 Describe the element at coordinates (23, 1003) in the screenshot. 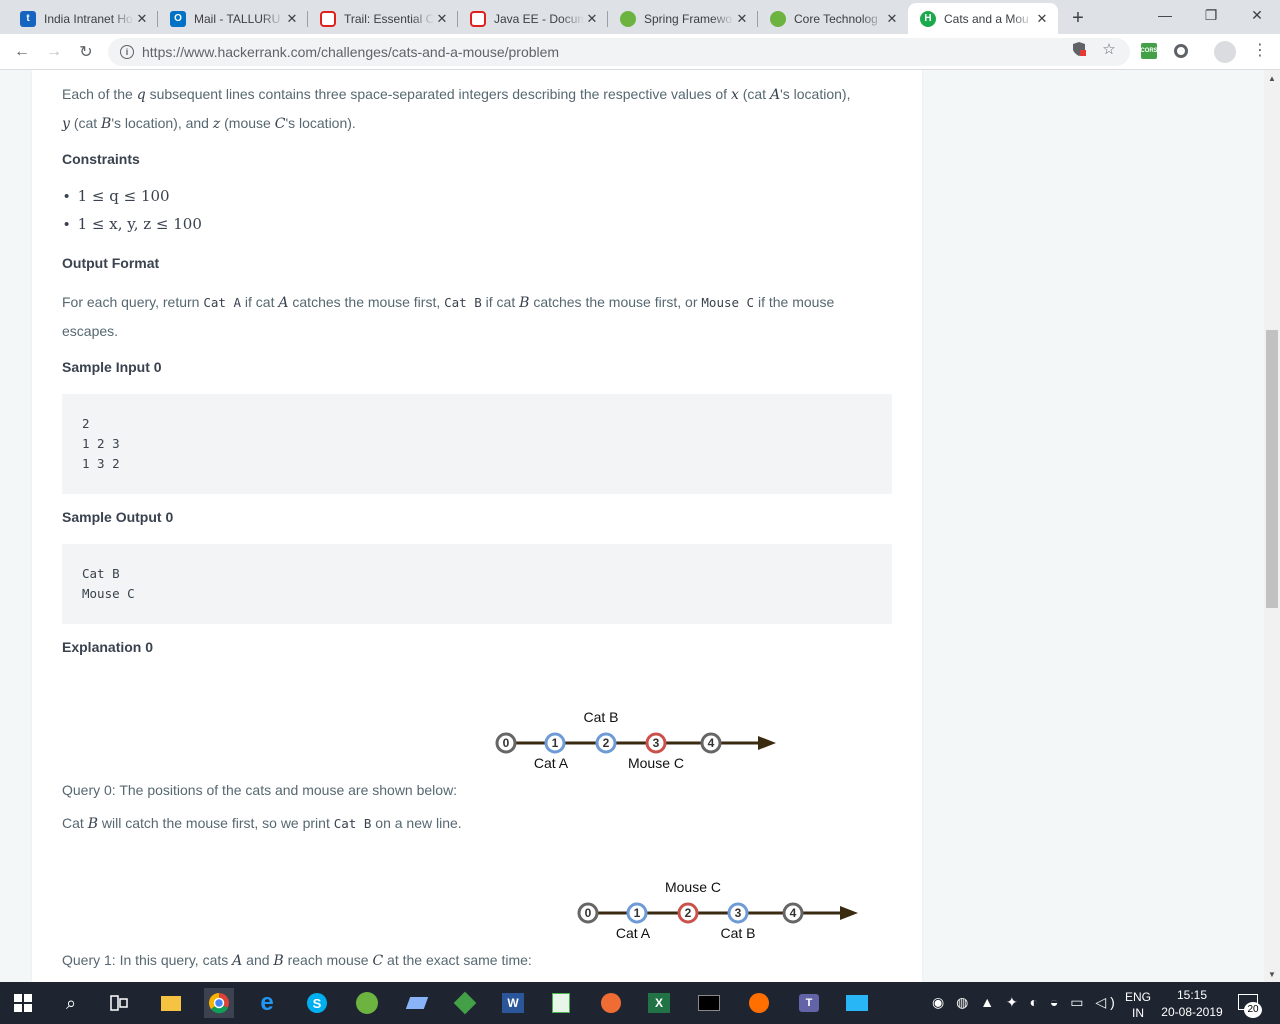

I see `windows-start-icon` at that location.